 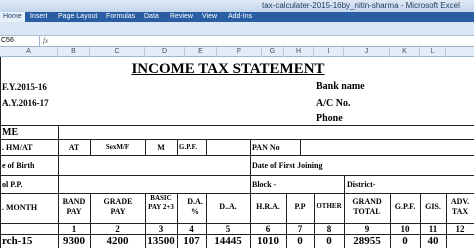 I want to click on tab-review: Review, so click(x=181, y=17).